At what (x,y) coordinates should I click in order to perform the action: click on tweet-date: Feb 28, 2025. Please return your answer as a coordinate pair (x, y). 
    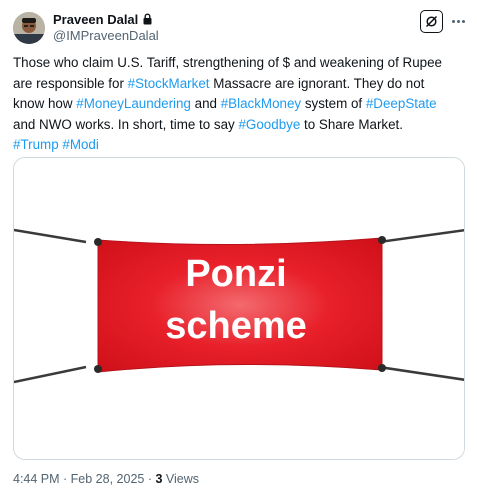
    Looking at the image, I should click on (108, 479).